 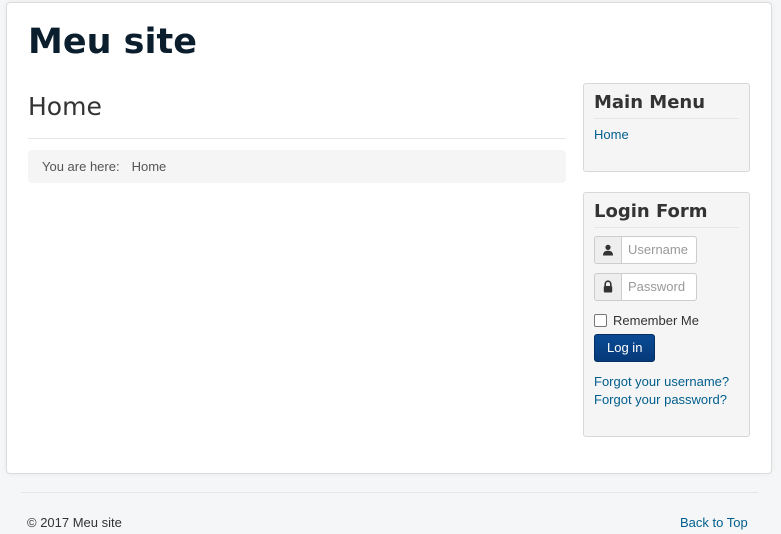 I want to click on password-group, so click(x=666, y=286).